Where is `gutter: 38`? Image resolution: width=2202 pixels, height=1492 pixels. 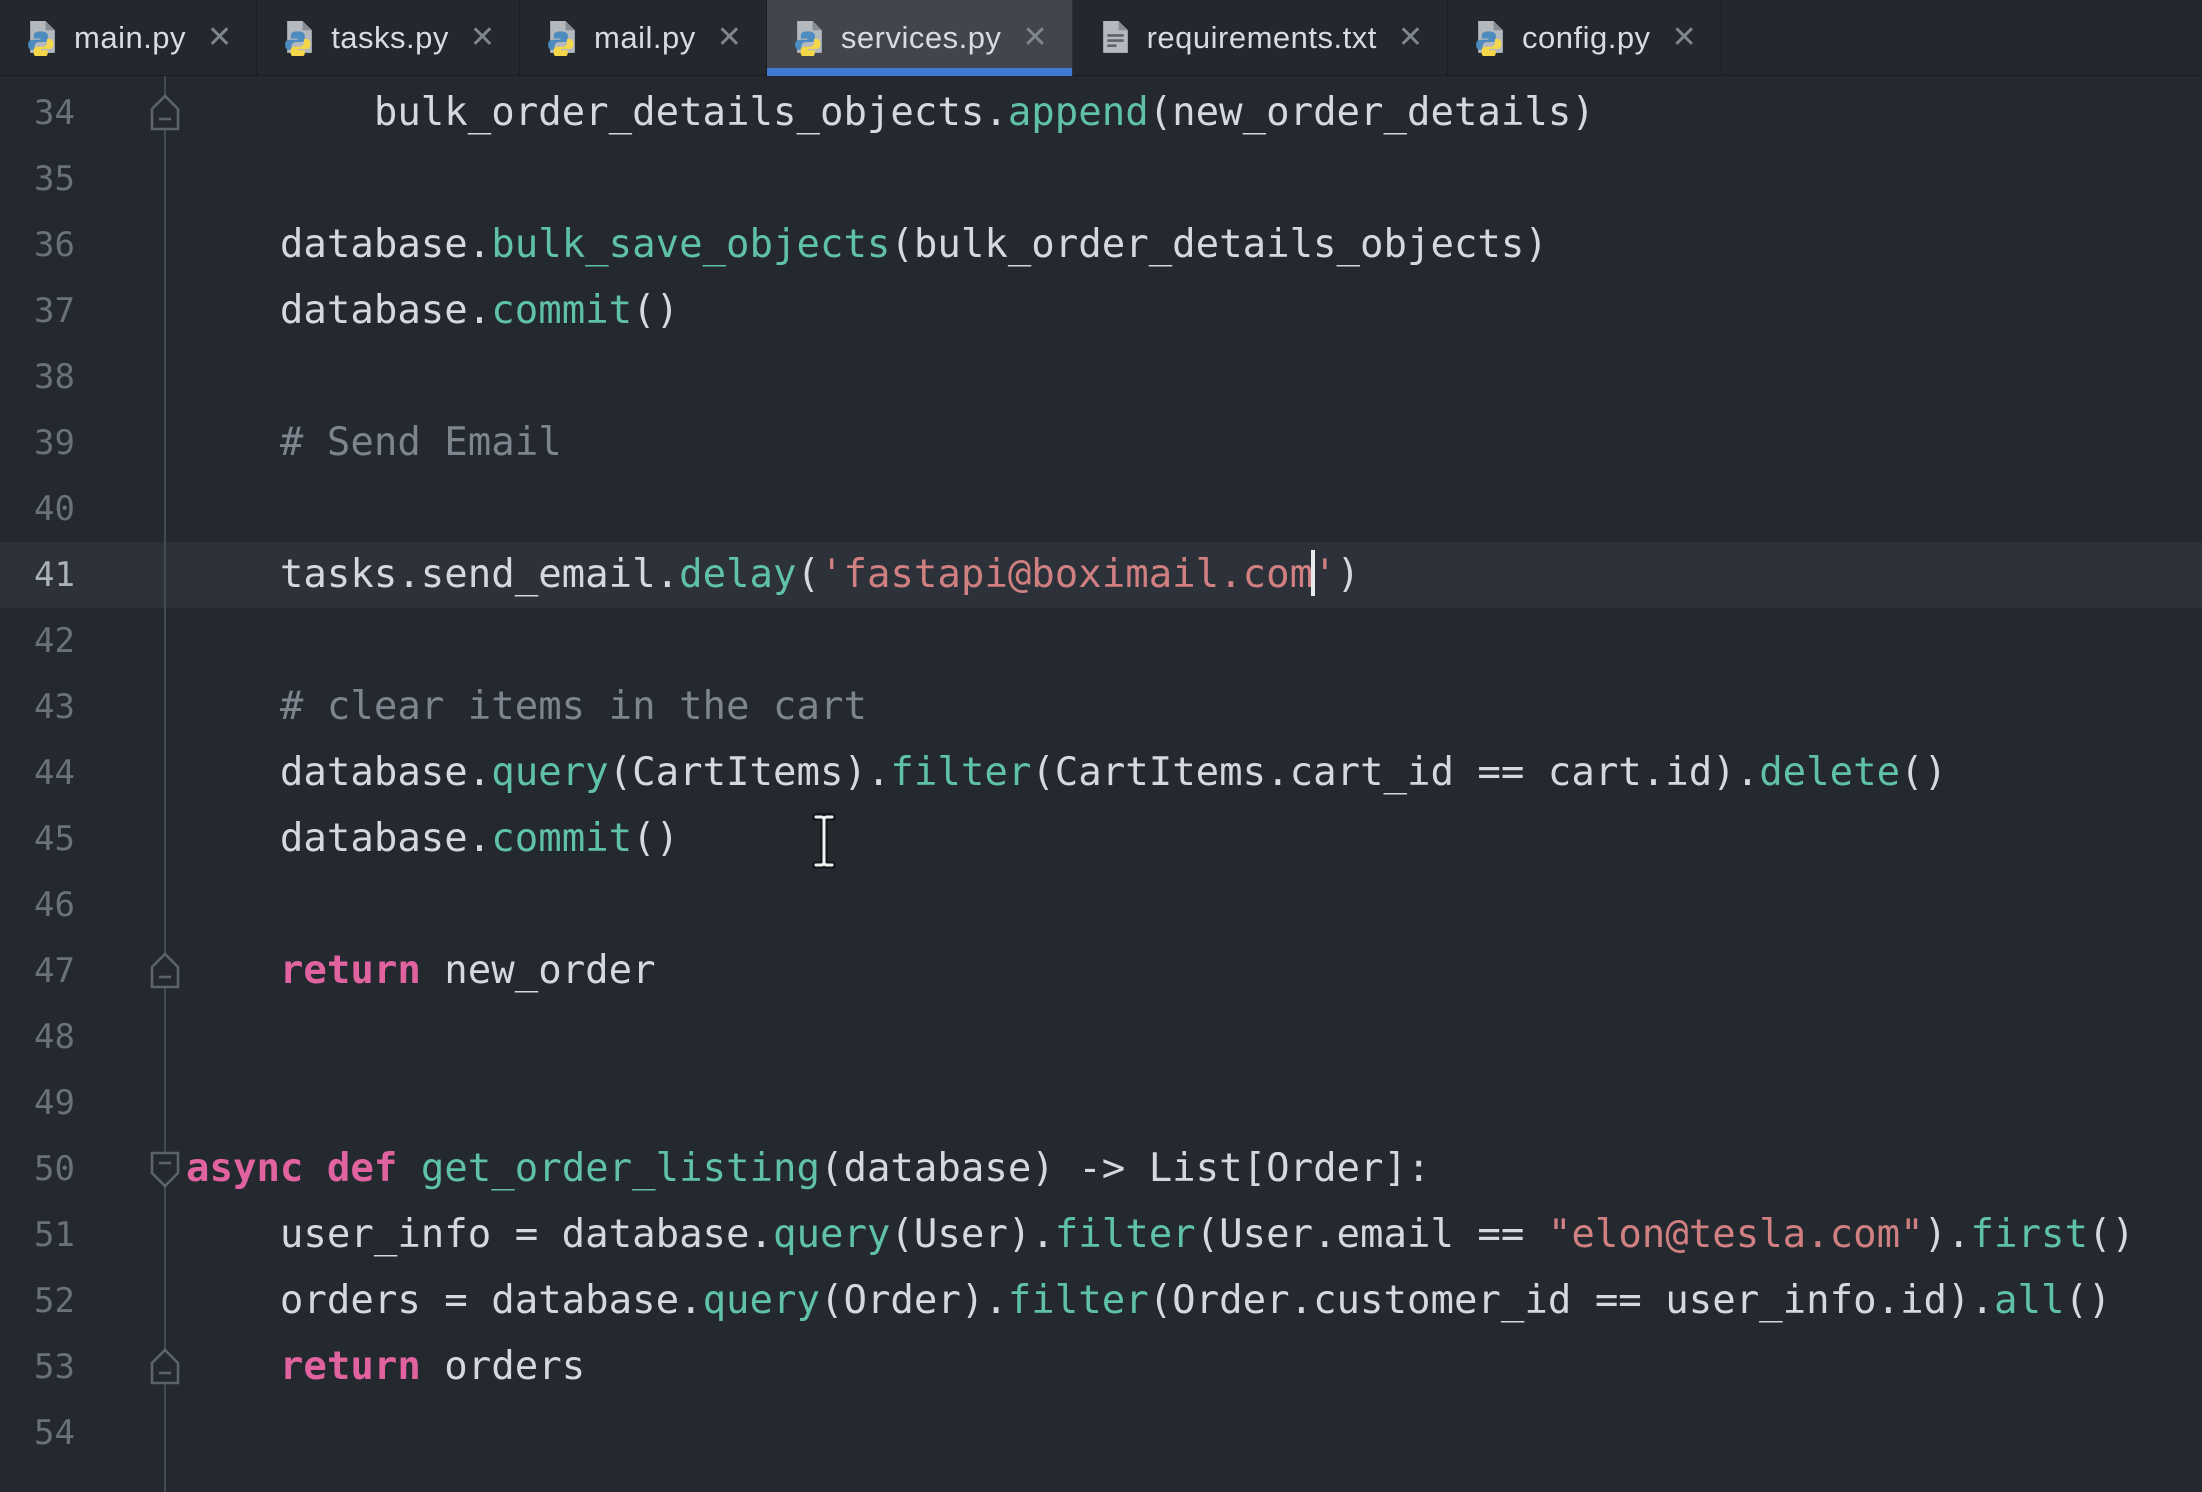
gutter: 38 is located at coordinates (93, 377).